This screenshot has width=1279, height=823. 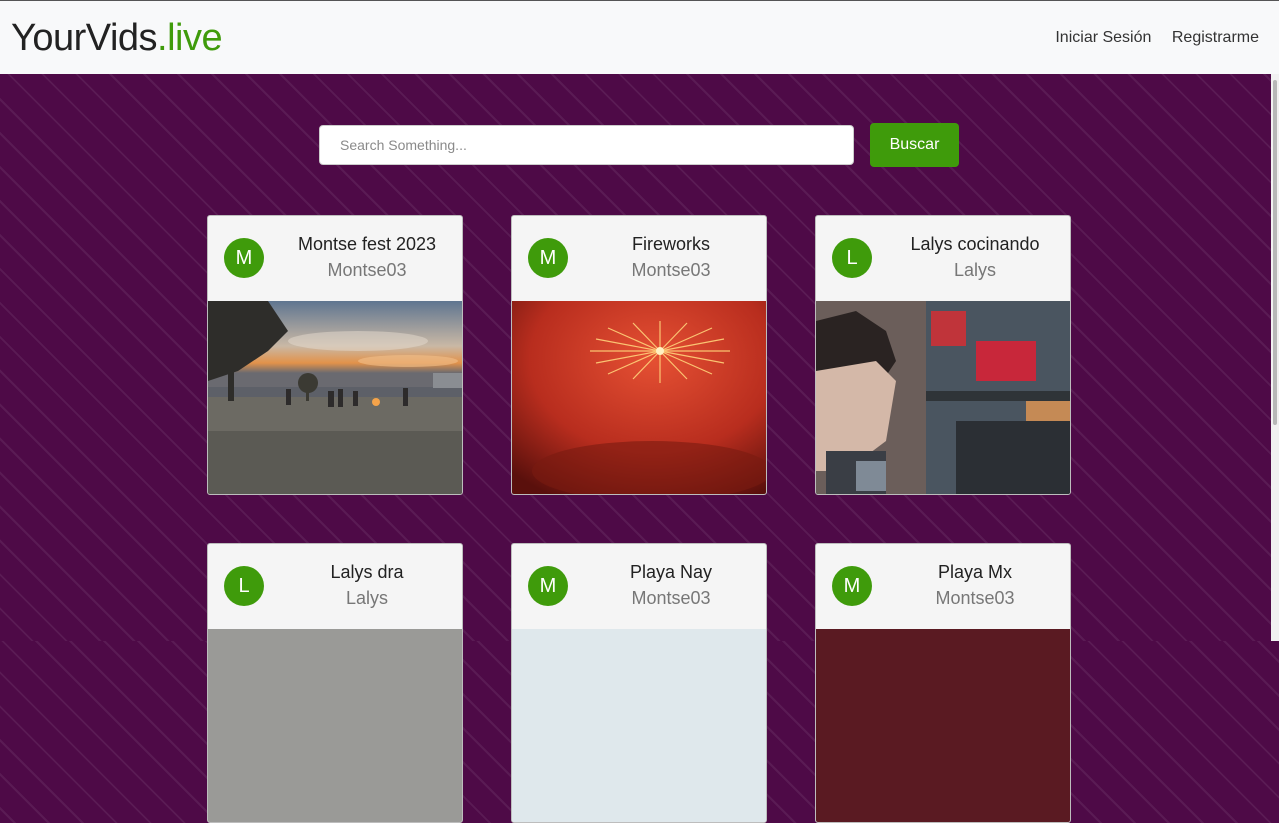 I want to click on card-header: M Playa Mx Montse03, so click(x=943, y=586).